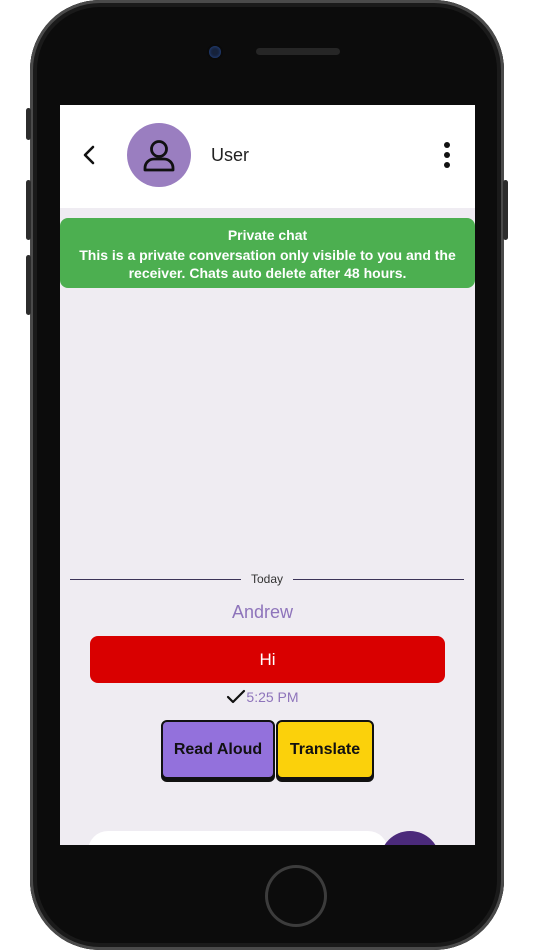 The width and height of the screenshot is (534, 950). What do you see at coordinates (296, 896) in the screenshot?
I see `home-button` at bounding box center [296, 896].